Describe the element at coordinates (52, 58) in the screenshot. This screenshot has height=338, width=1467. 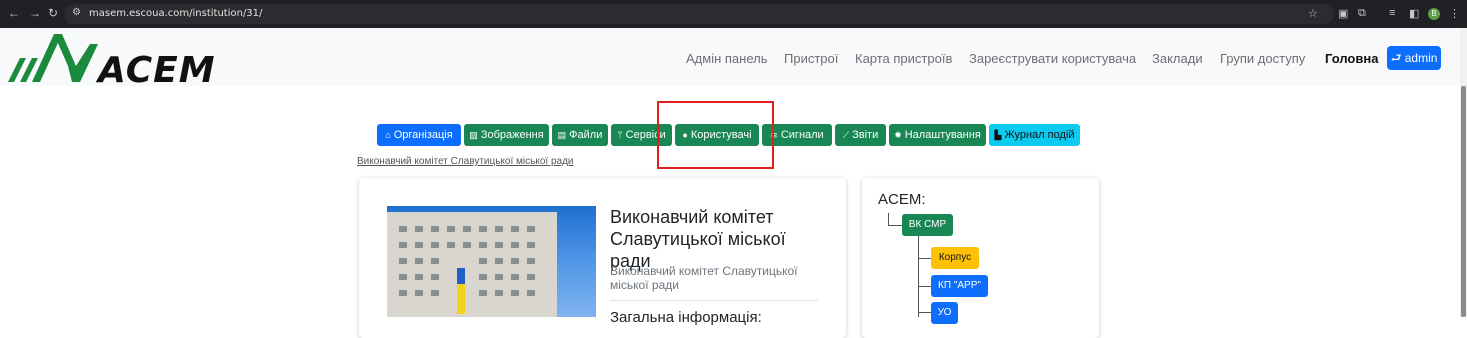
I see `acem-logo-icon` at that location.